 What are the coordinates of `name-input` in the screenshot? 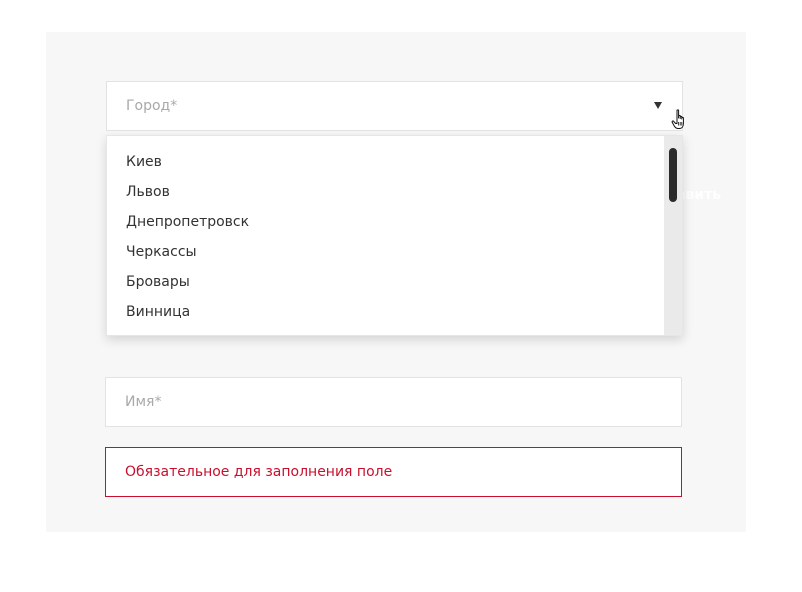 It's located at (393, 402).